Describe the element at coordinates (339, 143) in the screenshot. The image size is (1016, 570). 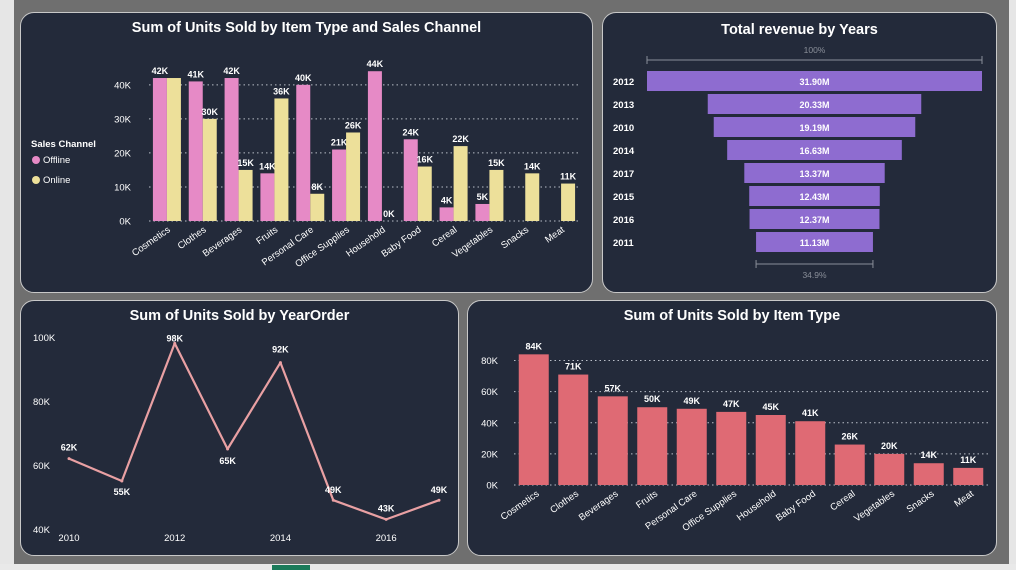
I see `data-label: 21K` at that location.